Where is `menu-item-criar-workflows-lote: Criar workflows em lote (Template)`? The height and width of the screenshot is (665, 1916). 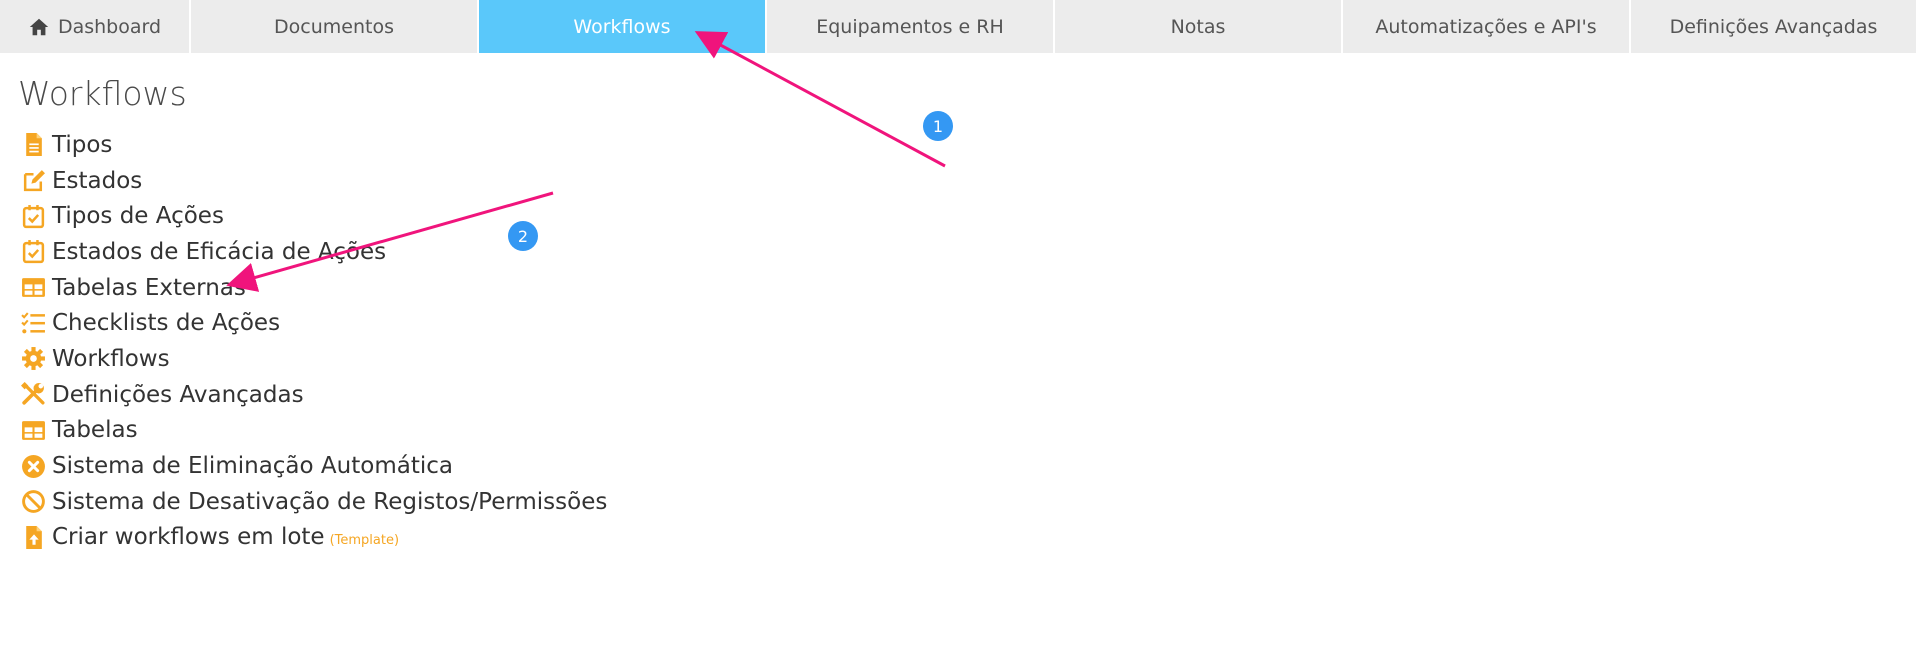 menu-item-criar-workflows-lote: Criar workflows em lote (Template) is located at coordinates (314, 538).